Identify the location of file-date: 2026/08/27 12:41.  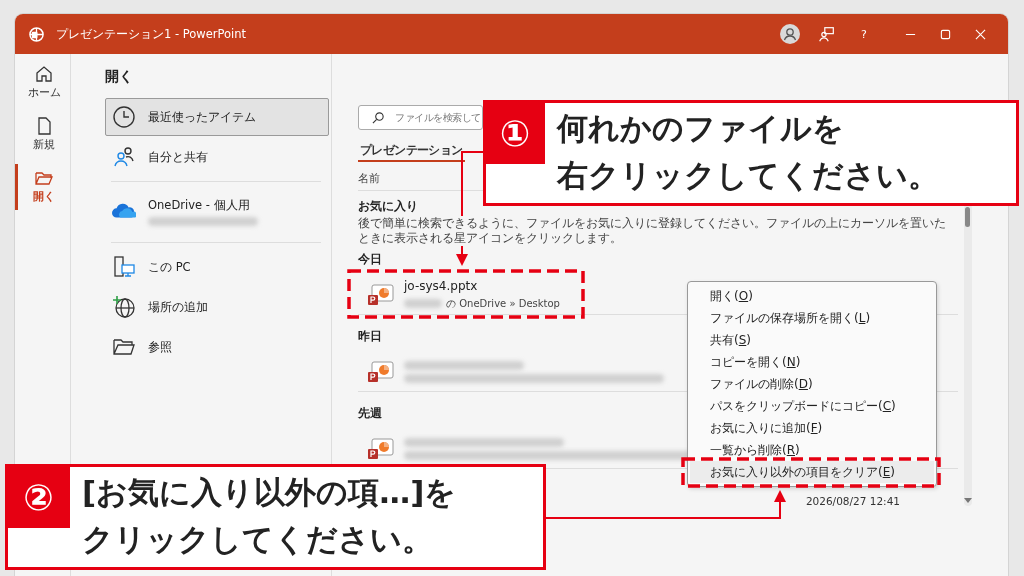
(852, 501).